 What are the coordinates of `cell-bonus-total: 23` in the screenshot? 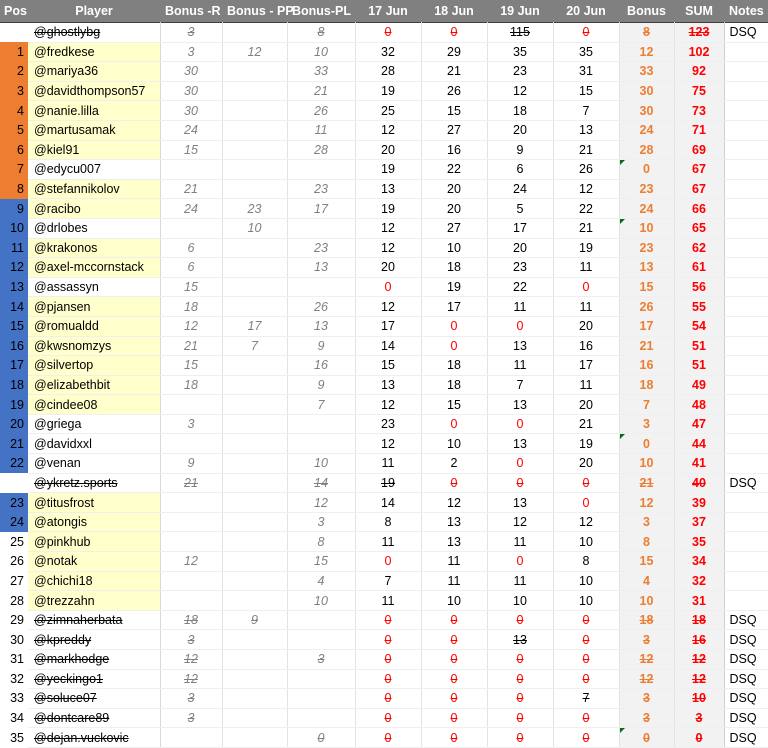 It's located at (647, 189).